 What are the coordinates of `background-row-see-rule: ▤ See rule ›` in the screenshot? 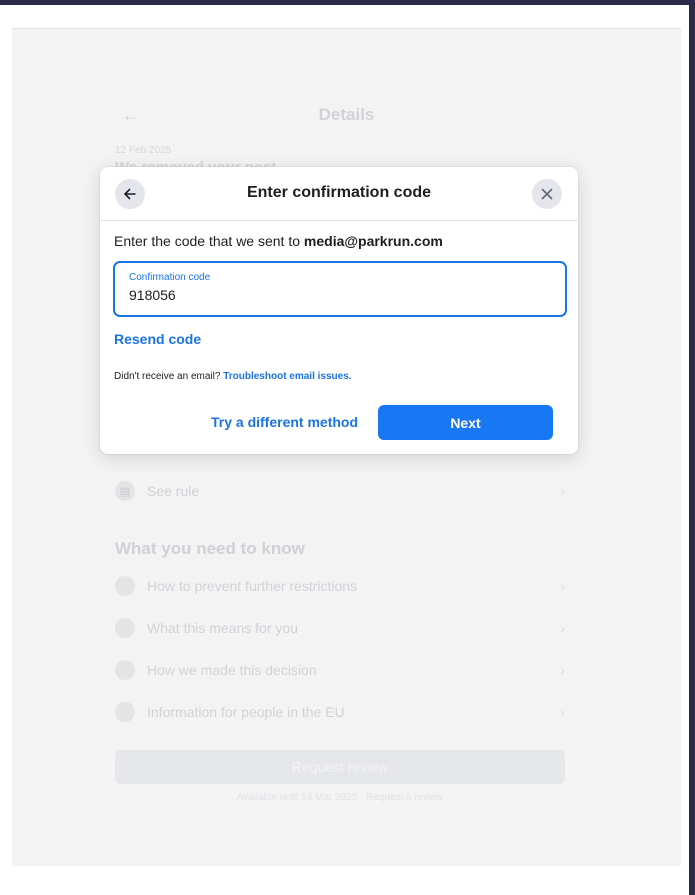 It's located at (340, 491).